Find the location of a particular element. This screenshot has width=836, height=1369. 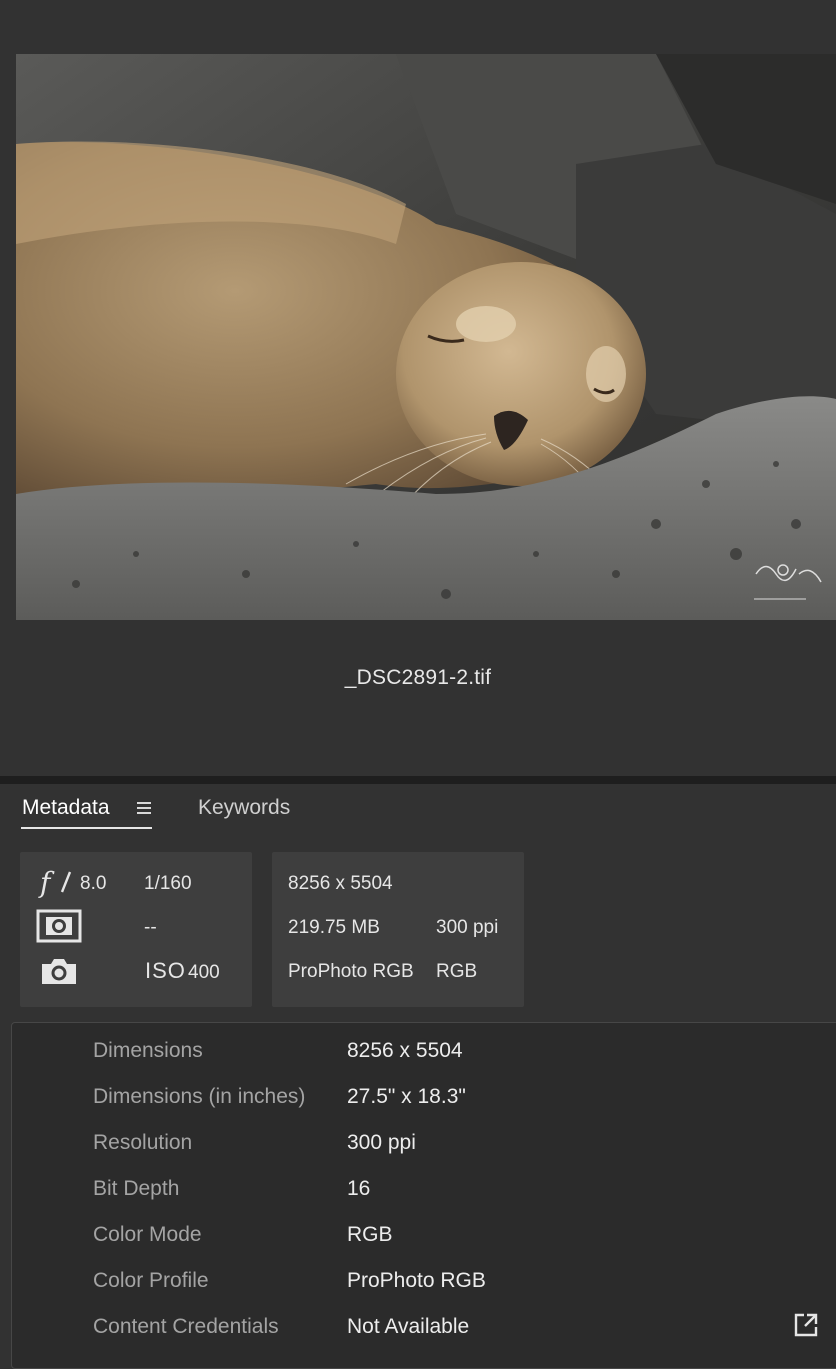

row-label: Resolution is located at coordinates (143, 1142).